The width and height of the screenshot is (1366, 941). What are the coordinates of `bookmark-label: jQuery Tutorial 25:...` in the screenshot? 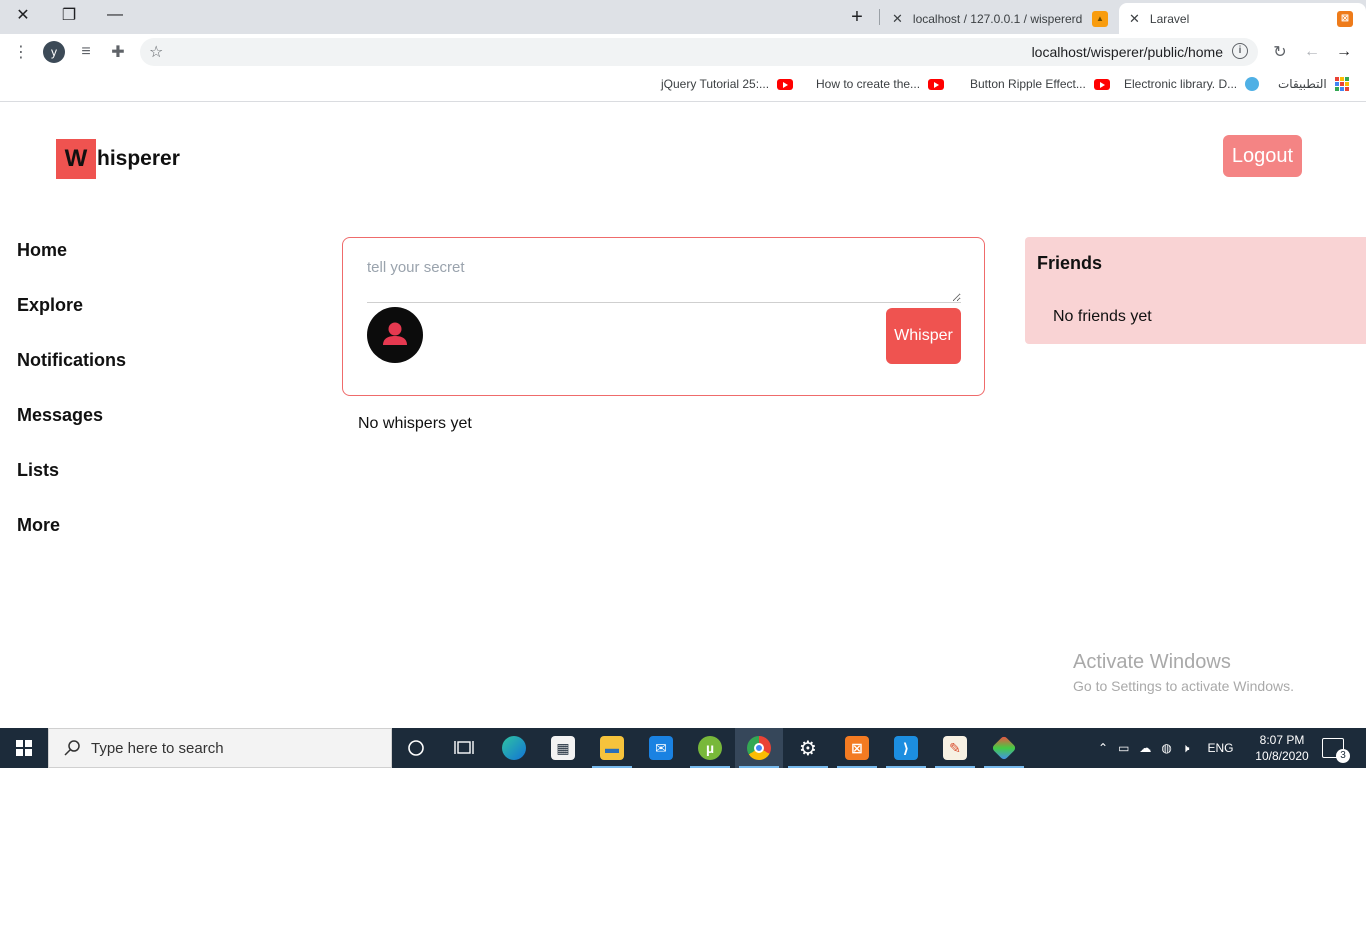 It's located at (715, 84).